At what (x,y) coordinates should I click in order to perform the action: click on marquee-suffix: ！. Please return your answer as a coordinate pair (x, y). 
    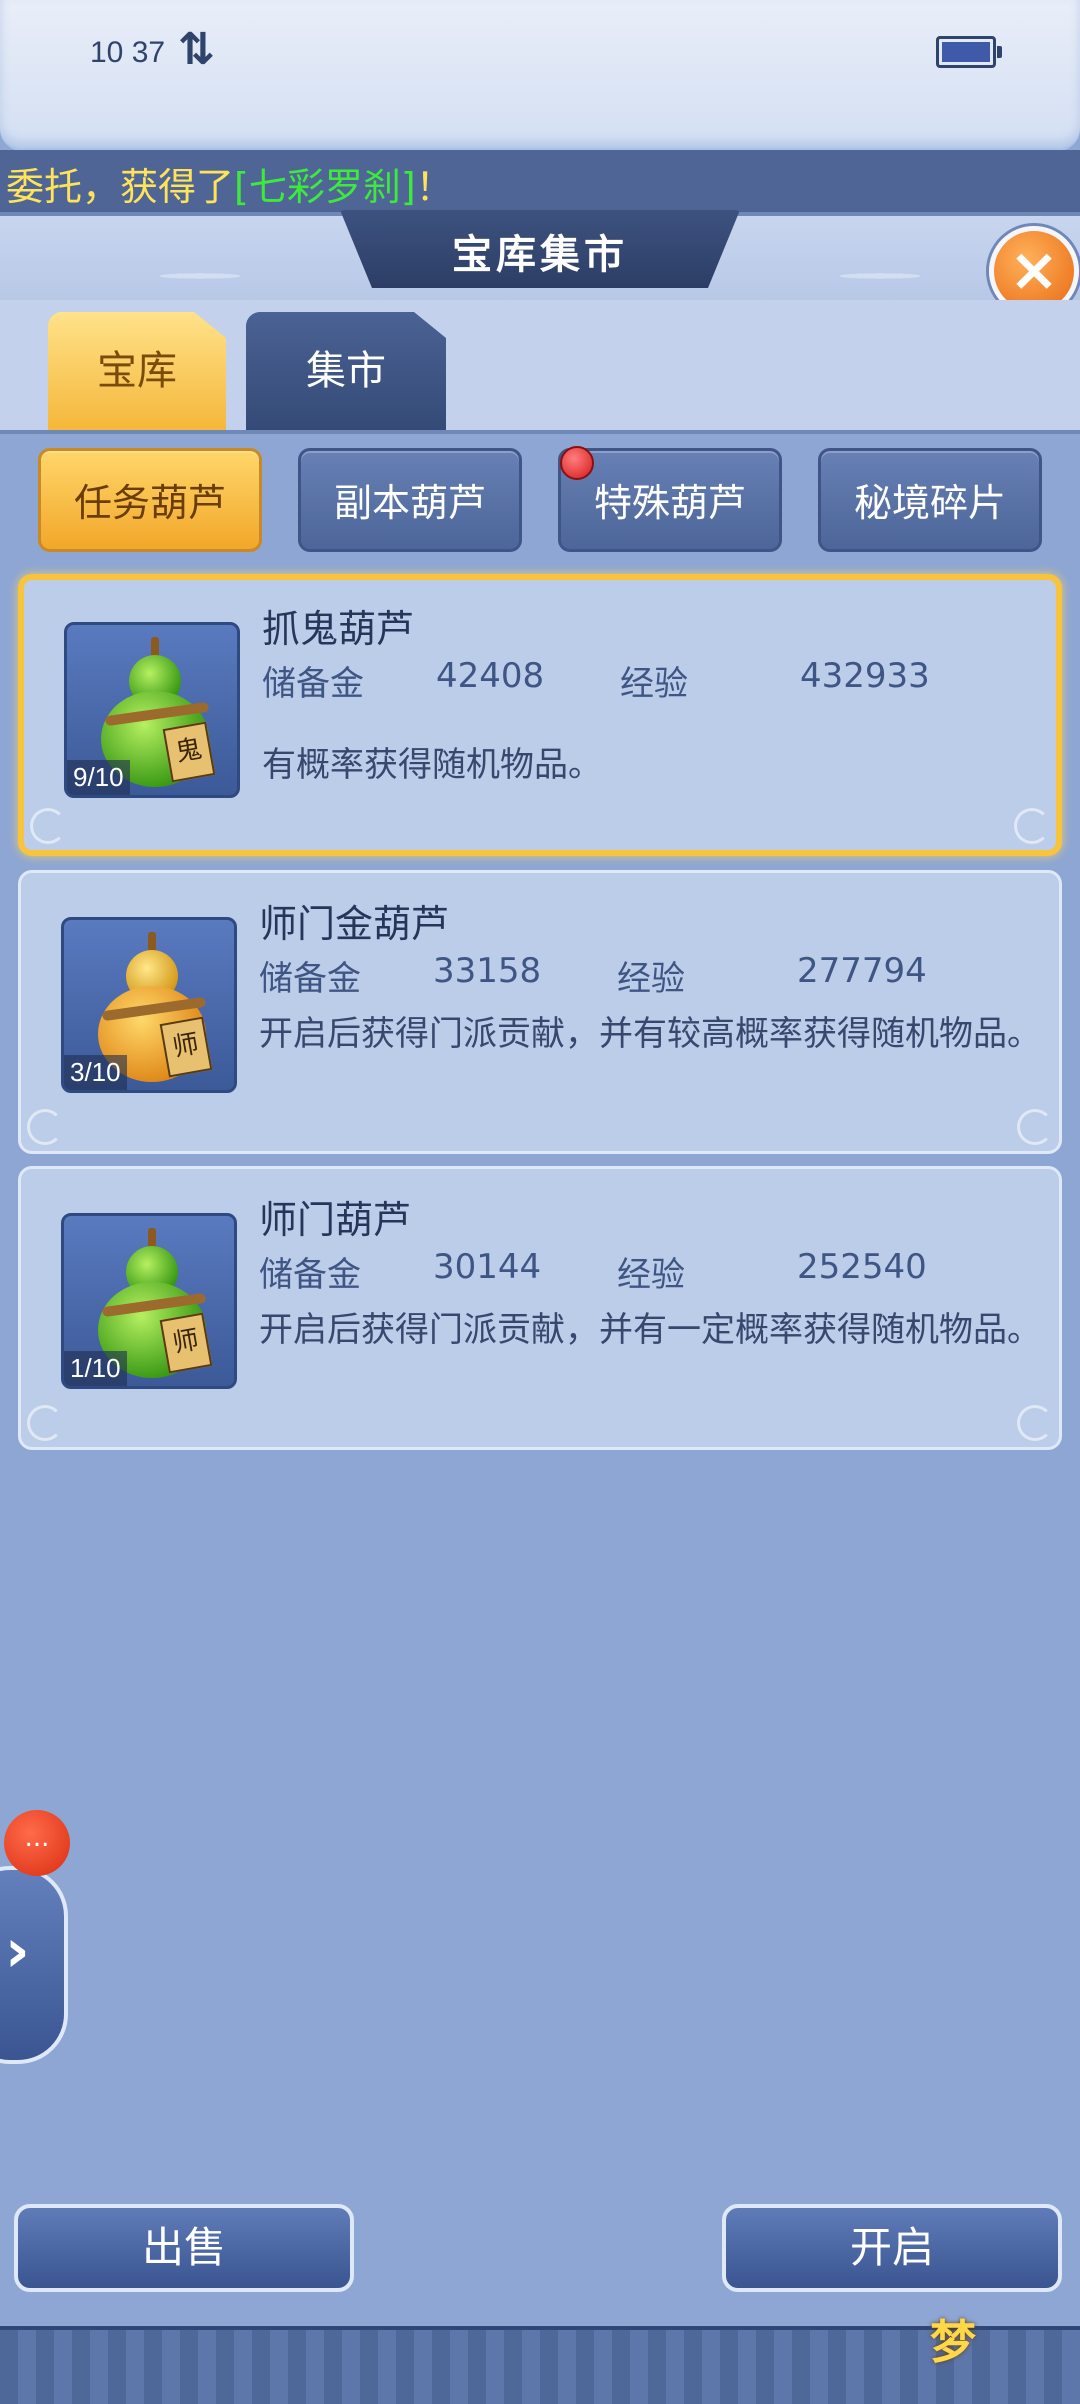
    Looking at the image, I should click on (434, 187).